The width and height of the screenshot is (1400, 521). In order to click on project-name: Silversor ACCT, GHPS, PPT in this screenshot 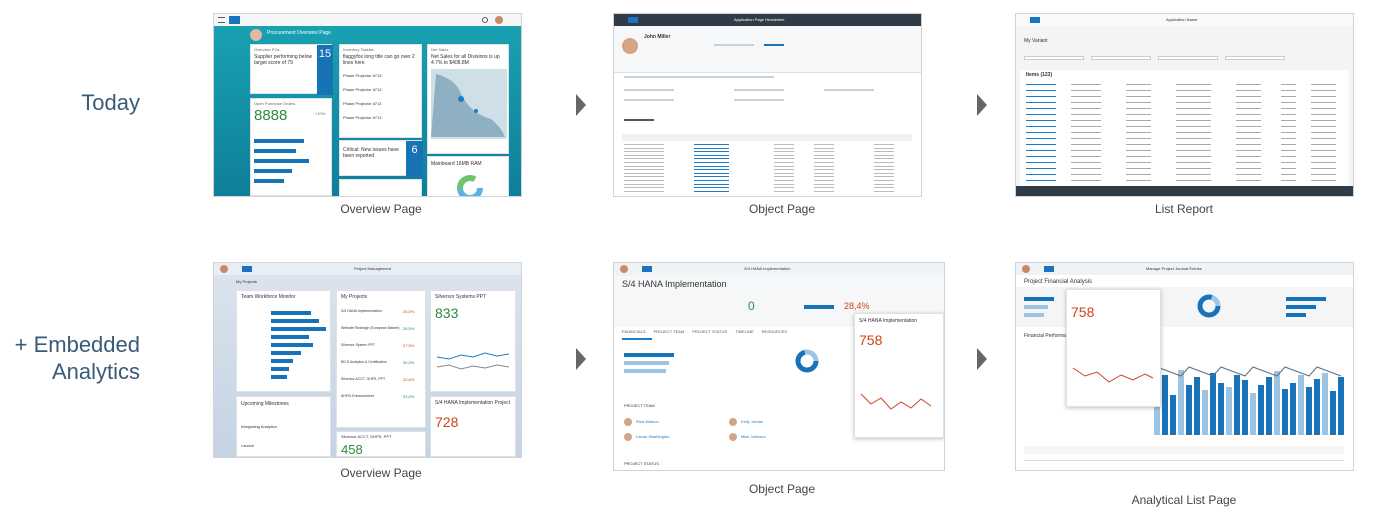, I will do `click(371, 379)`.